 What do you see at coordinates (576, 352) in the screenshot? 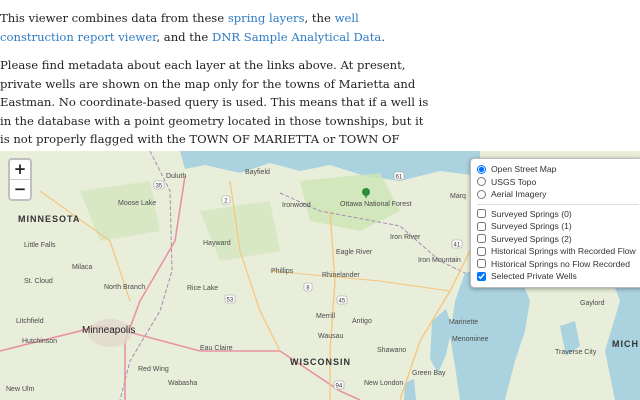
I see `place-label: Traverse City` at bounding box center [576, 352].